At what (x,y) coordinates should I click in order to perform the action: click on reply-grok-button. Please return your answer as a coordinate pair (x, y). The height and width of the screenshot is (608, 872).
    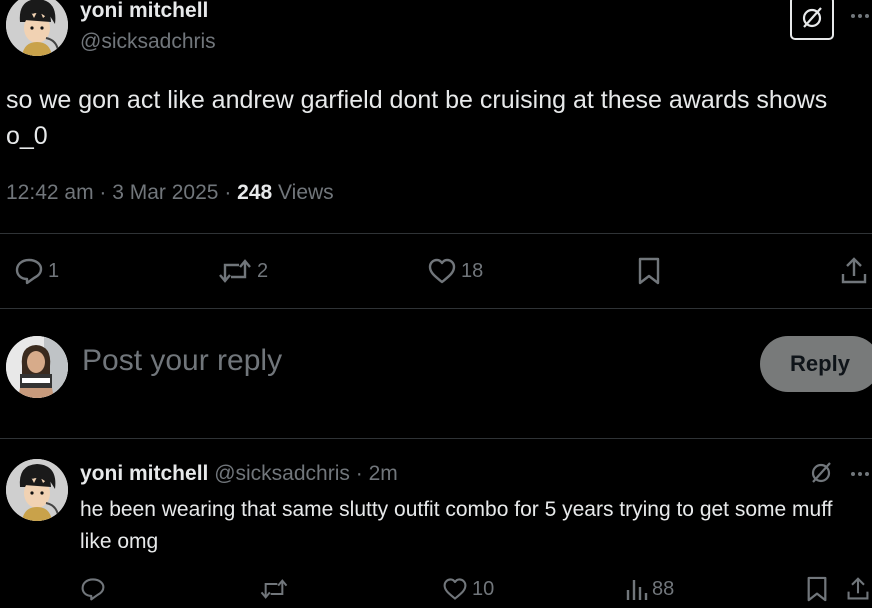
    Looking at the image, I should click on (821, 473).